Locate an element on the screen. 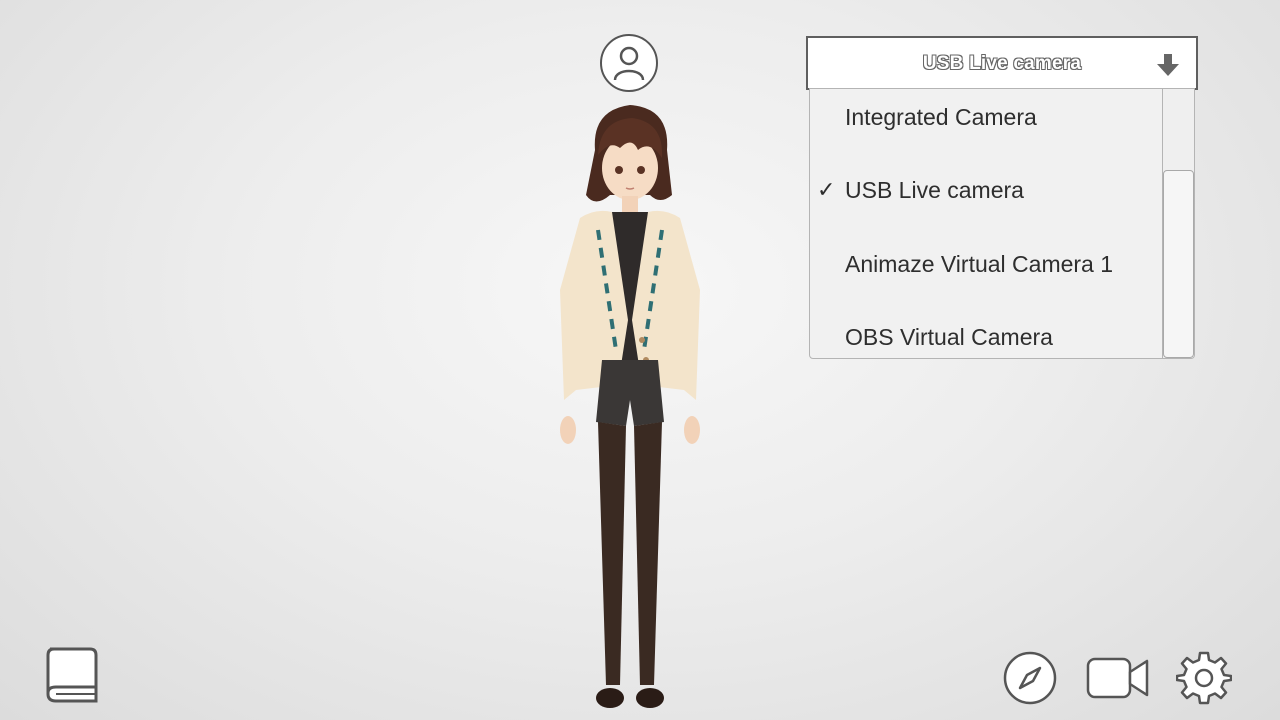 This screenshot has height=720, width=1280. book-icon is located at coordinates (72, 675).